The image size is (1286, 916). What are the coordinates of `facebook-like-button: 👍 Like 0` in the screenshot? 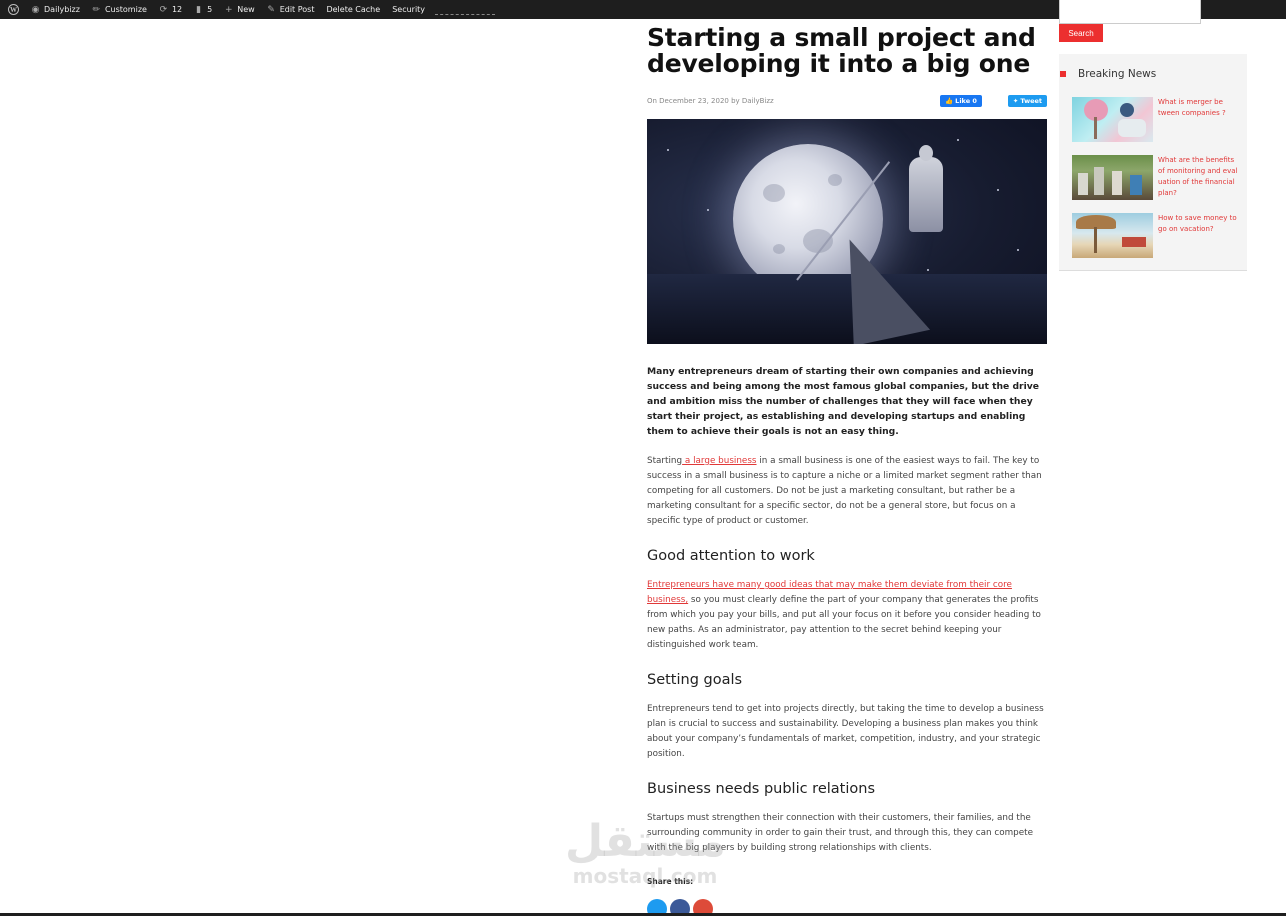 It's located at (961, 101).